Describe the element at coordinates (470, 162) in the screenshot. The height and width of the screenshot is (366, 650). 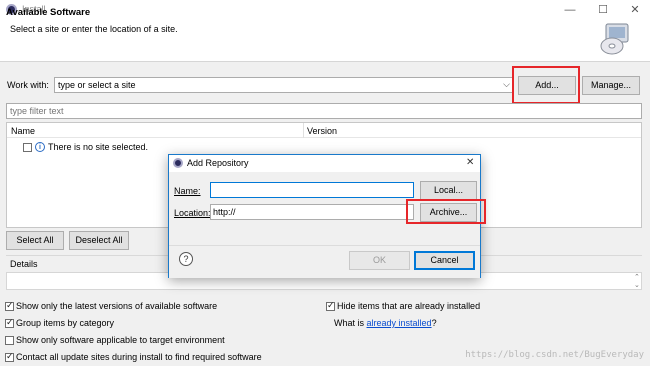
I see `dialog-close-button: ✕` at that location.